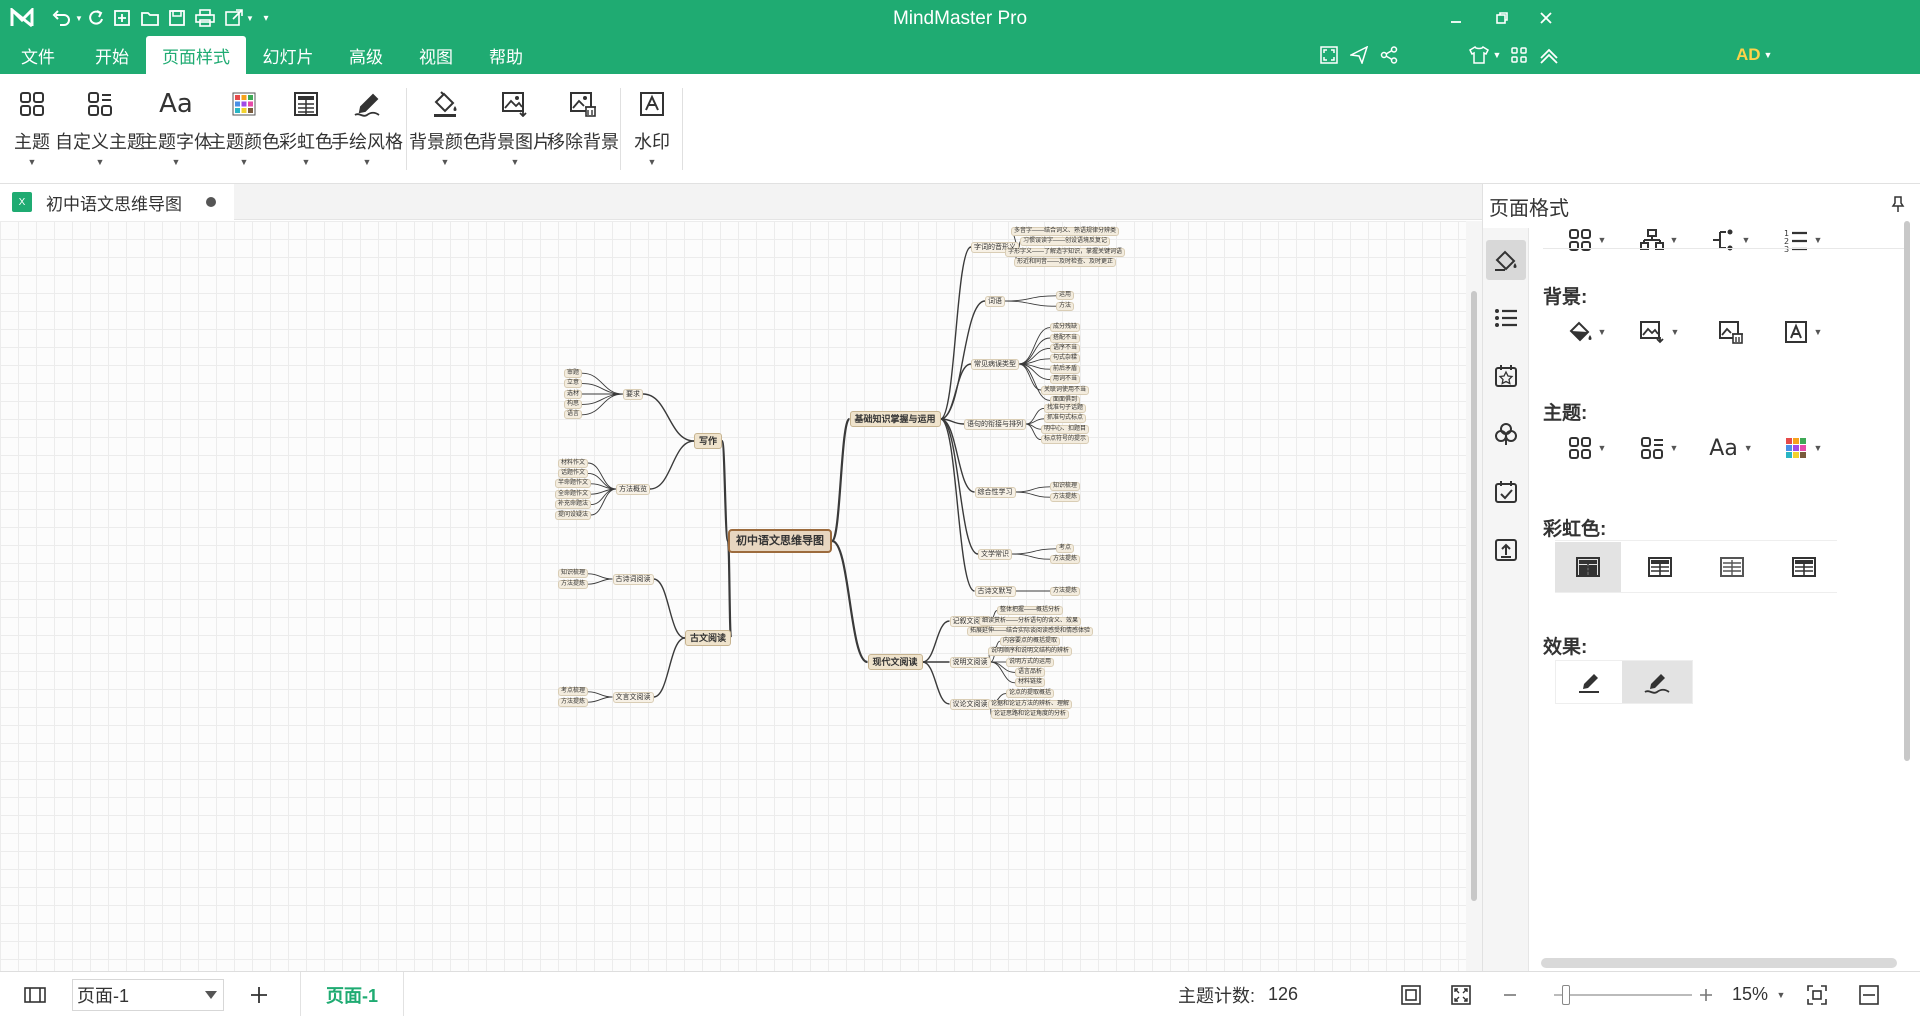  What do you see at coordinates (1510, 995) in the screenshot?
I see `zoom-out-icon` at bounding box center [1510, 995].